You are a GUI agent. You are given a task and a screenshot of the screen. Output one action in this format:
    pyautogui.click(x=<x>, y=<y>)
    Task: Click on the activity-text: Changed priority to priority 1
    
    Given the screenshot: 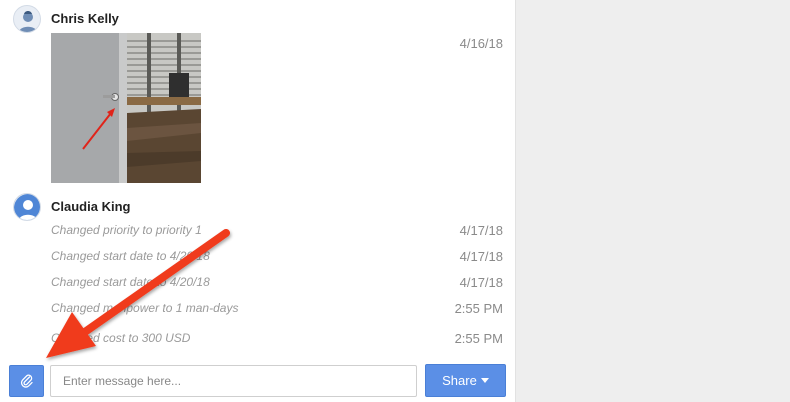 What is the action you would take?
    pyautogui.click(x=126, y=230)
    